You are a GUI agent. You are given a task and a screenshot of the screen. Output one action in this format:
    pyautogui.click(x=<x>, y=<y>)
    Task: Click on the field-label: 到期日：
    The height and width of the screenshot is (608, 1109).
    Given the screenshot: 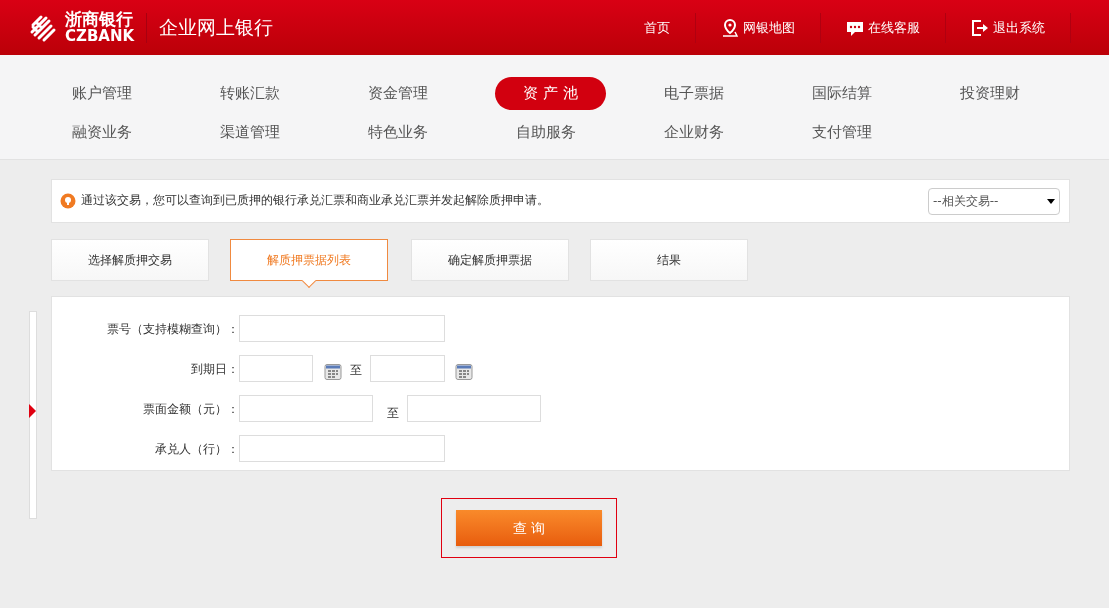 What is the action you would take?
    pyautogui.click(x=214, y=369)
    